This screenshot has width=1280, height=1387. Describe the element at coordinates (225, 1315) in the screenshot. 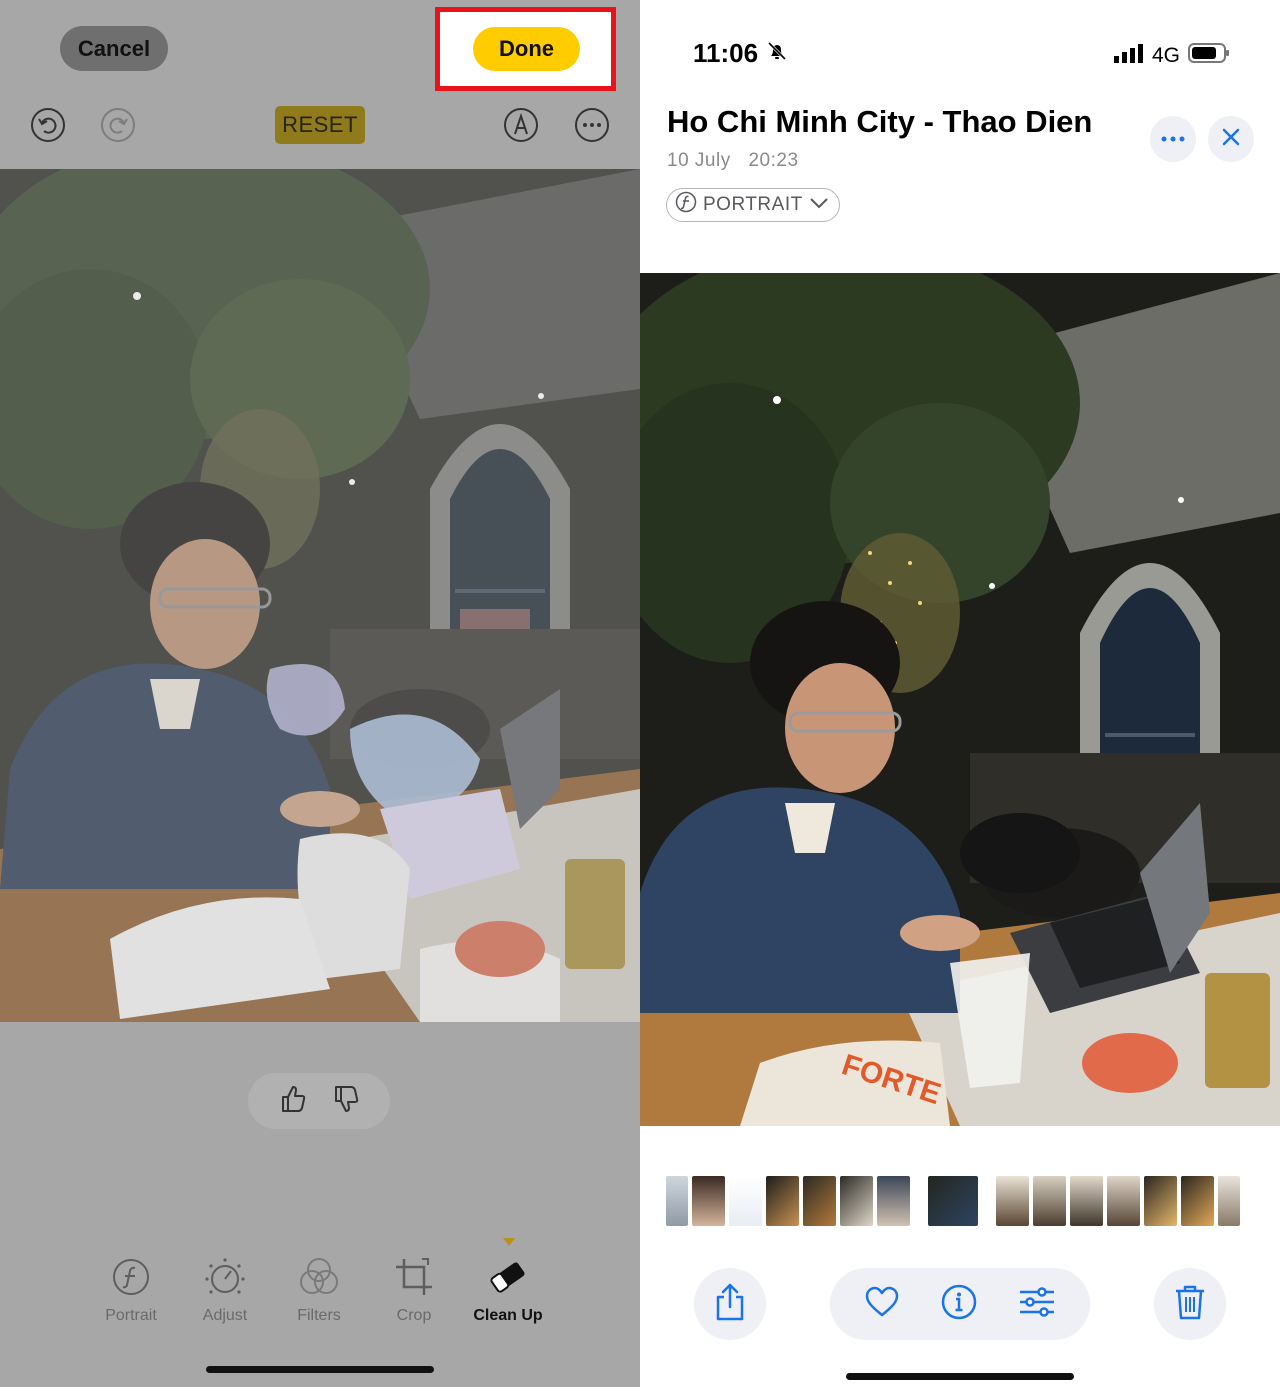

I see `tab-adjust-label: Adjust` at that location.